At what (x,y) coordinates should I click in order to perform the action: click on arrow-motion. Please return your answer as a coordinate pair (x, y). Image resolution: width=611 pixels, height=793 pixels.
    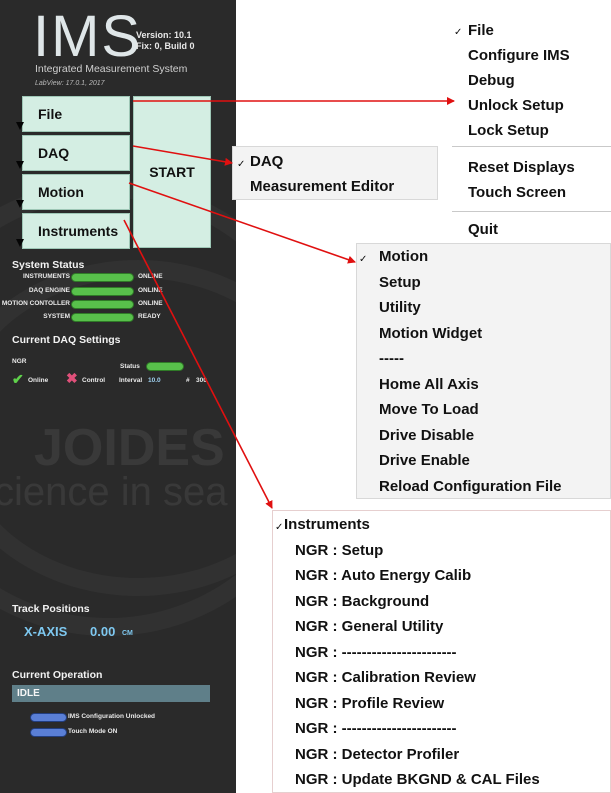
    Looking at the image, I should click on (242, 223).